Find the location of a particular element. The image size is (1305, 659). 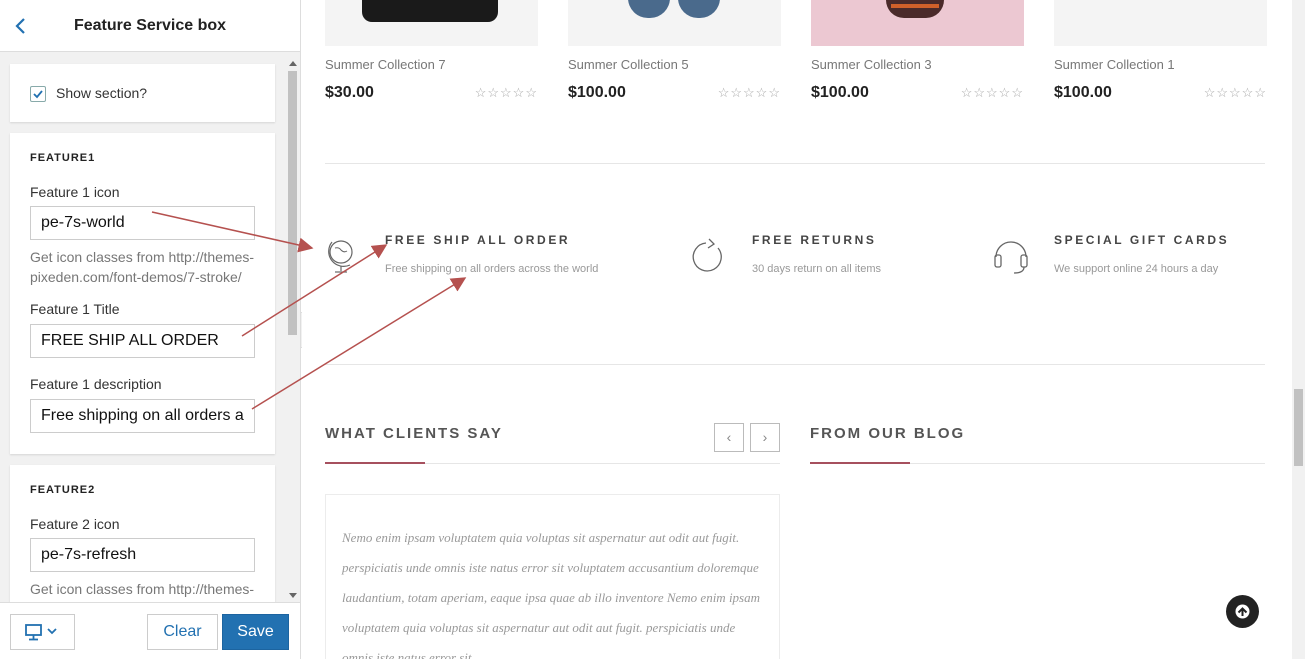

sidebar-scrollbar is located at coordinates (292, 329).